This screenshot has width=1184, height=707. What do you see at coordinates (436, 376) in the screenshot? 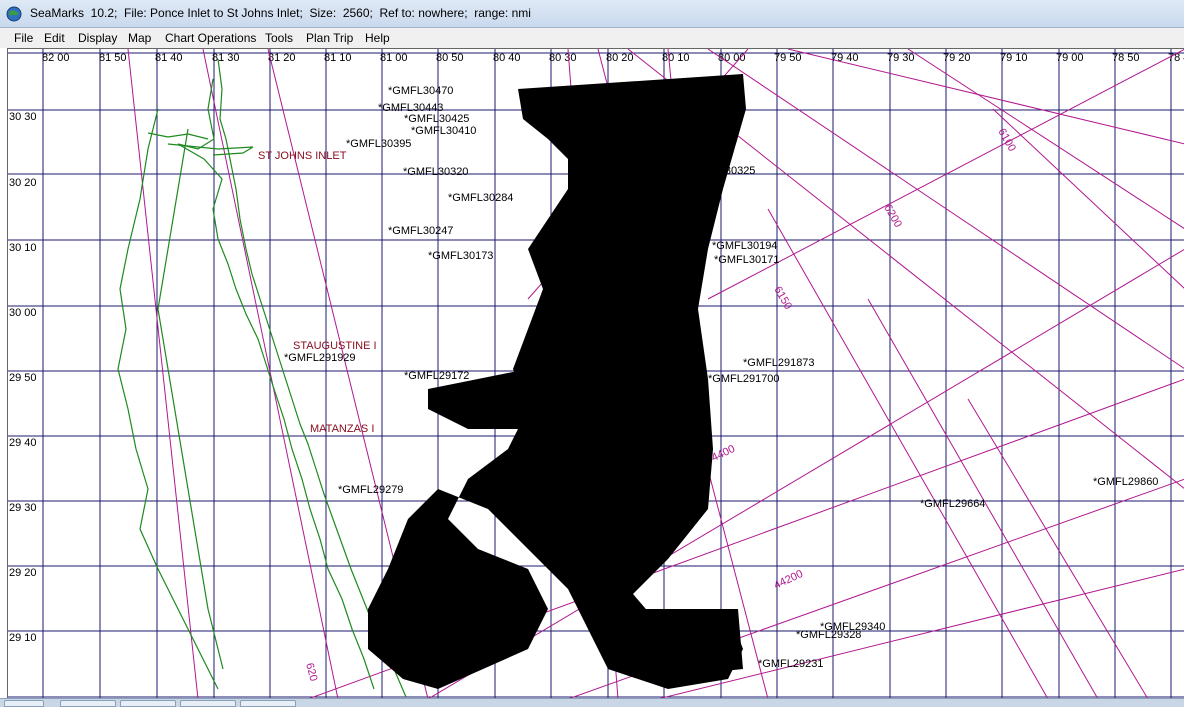
I see `waypoint-label: *GMFL29172` at bounding box center [436, 376].